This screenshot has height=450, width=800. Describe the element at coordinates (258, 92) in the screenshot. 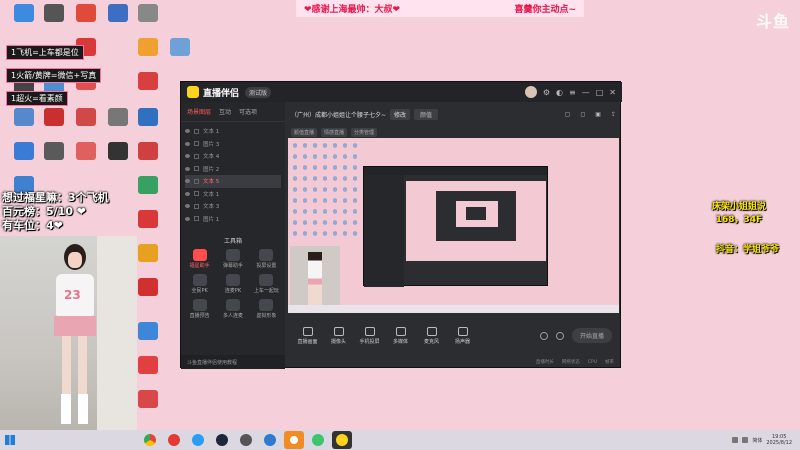

I see `version-badge: 测试版` at that location.